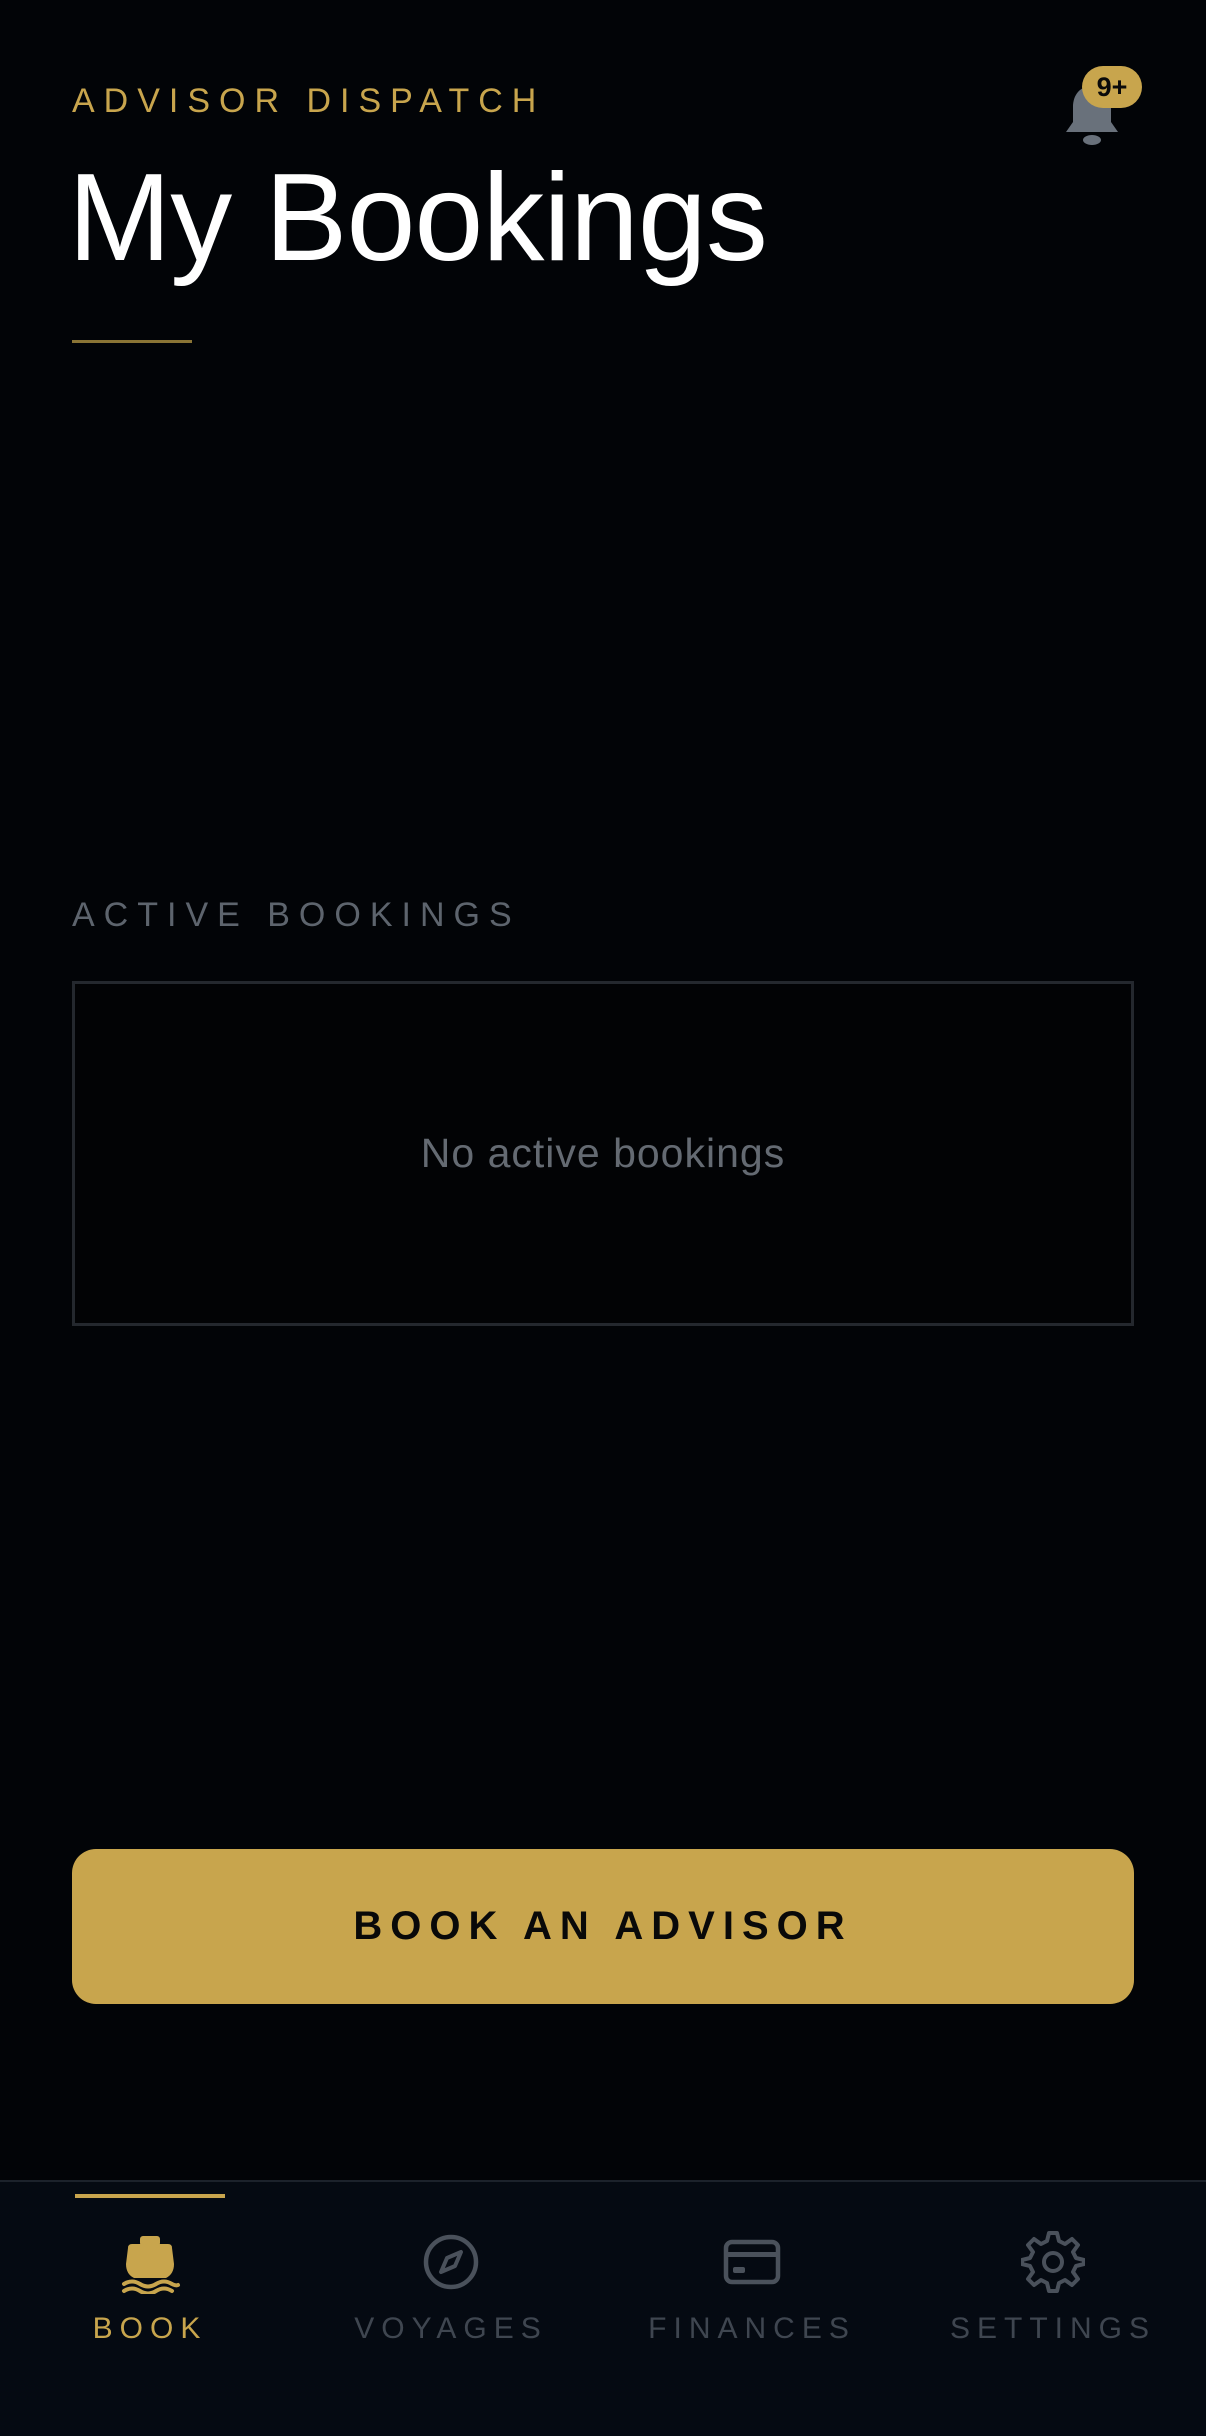 The width and height of the screenshot is (1206, 2436). What do you see at coordinates (150, 2328) in the screenshot?
I see `tab-book-label: BOOK` at bounding box center [150, 2328].